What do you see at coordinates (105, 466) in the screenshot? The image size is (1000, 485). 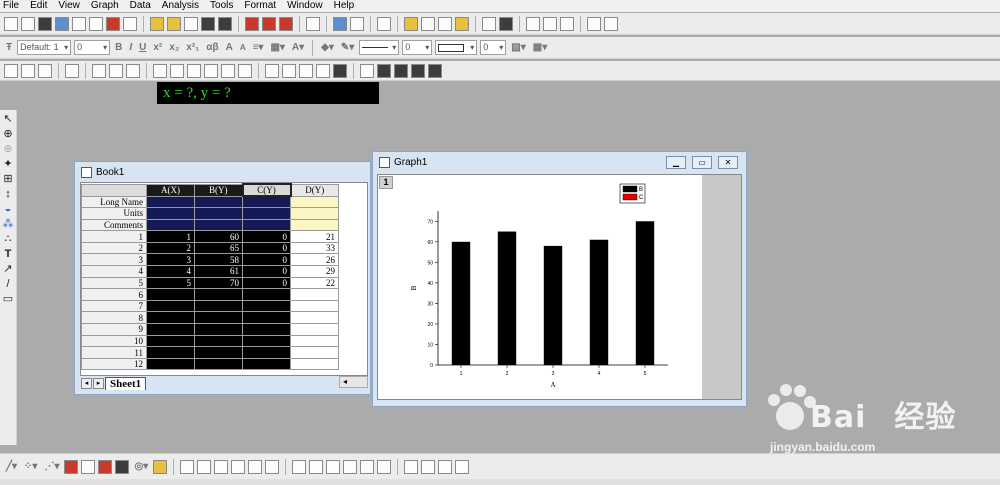 I see `error-bar-icon` at bounding box center [105, 466].